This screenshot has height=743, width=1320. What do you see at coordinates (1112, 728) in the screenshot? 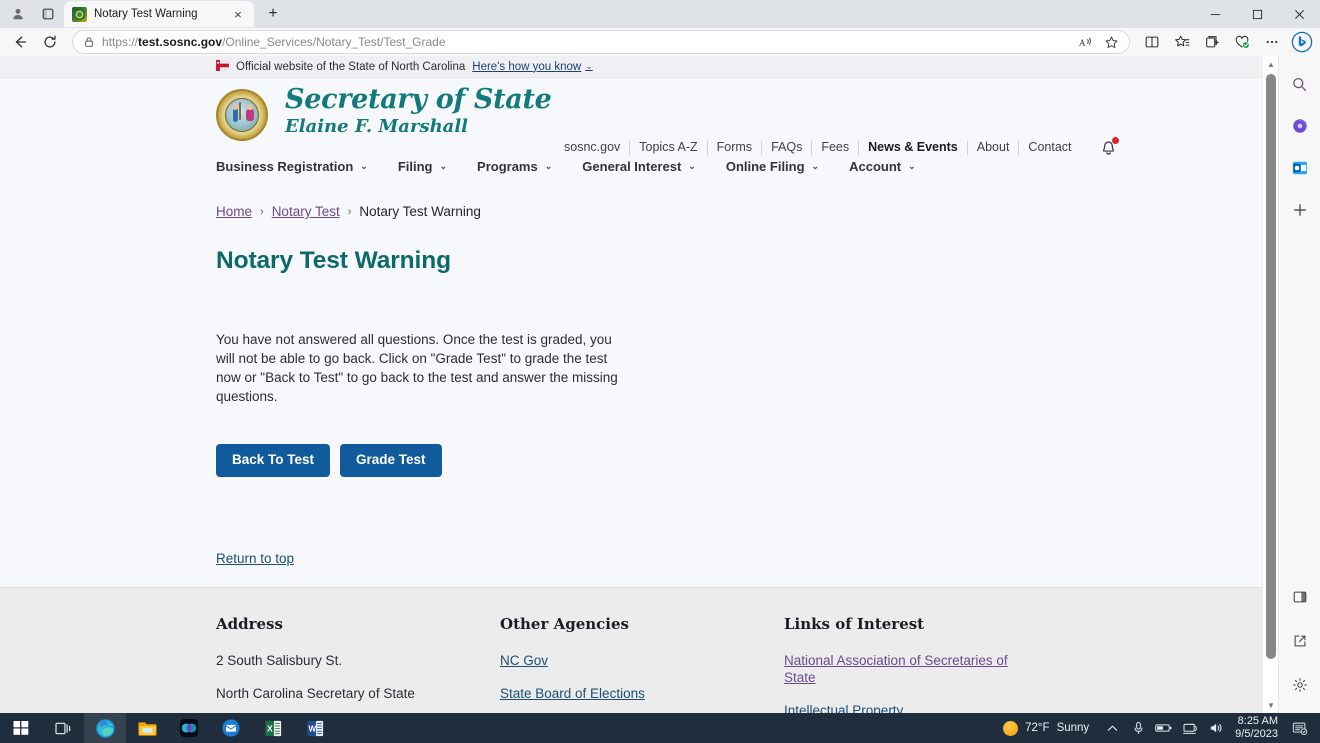
I see `show-hidden-icons-chevron` at bounding box center [1112, 728].